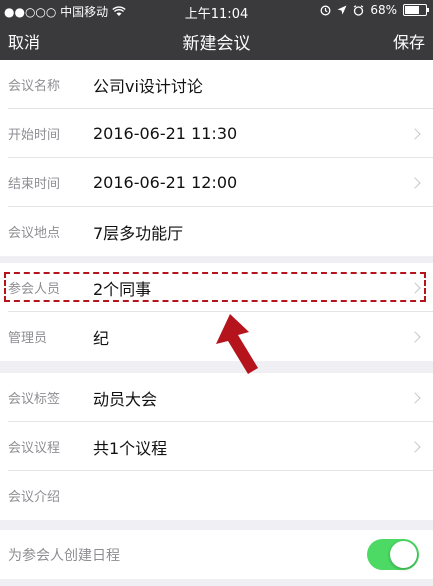 The width and height of the screenshot is (433, 586). What do you see at coordinates (34, 497) in the screenshot?
I see `intro-label: 会议介绍` at bounding box center [34, 497].